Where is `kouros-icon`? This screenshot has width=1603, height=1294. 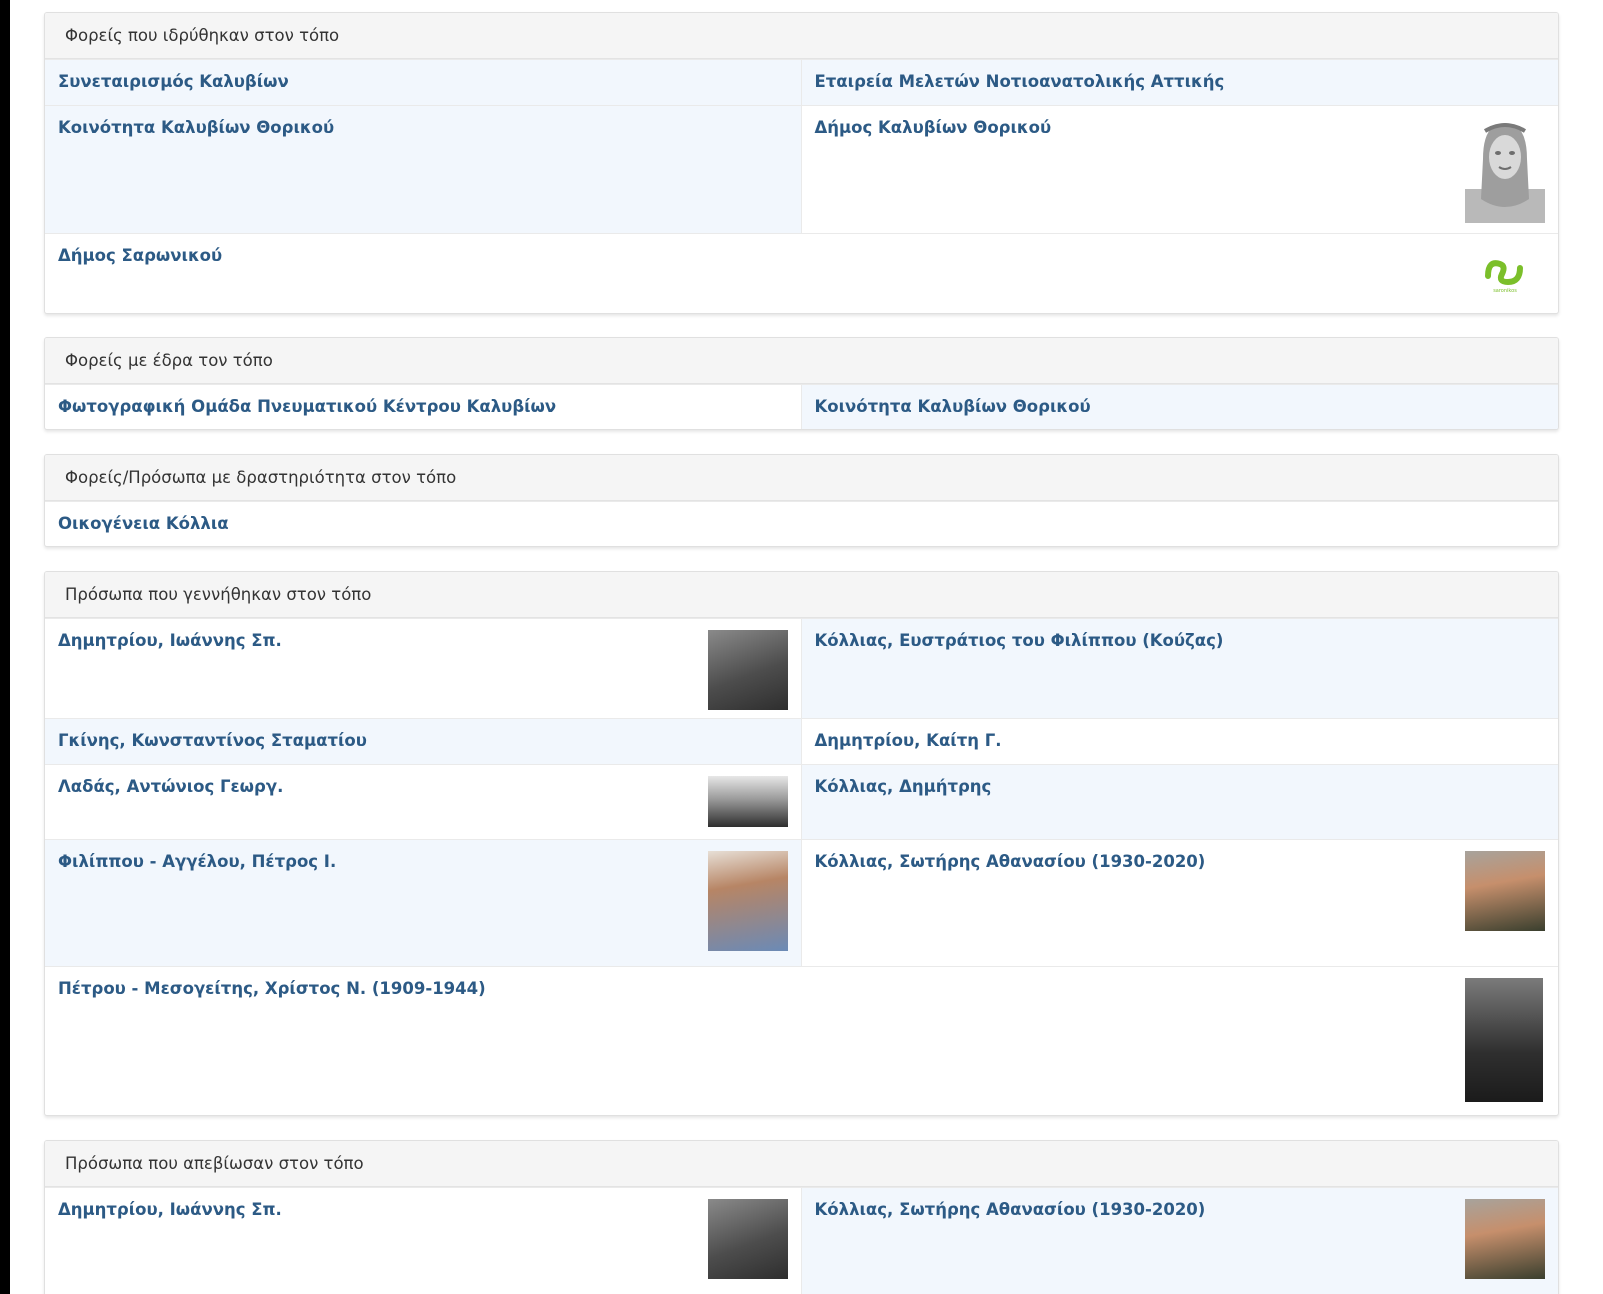
kouros-icon is located at coordinates (1505, 173).